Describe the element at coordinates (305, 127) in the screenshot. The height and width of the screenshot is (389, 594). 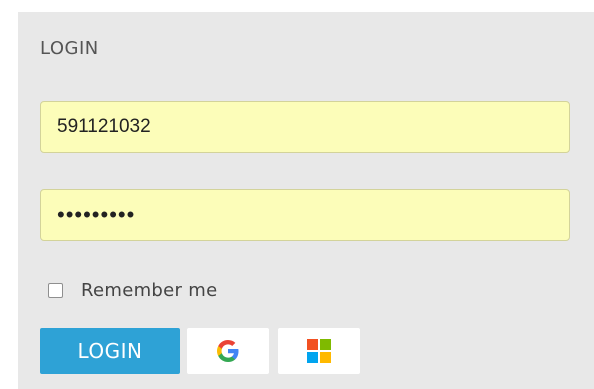
I see `username-input` at that location.